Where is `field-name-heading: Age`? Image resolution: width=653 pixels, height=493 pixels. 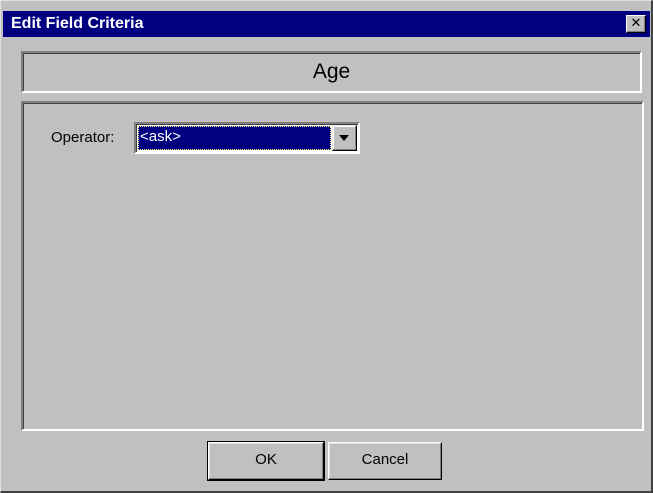 field-name-heading: Age is located at coordinates (331, 71).